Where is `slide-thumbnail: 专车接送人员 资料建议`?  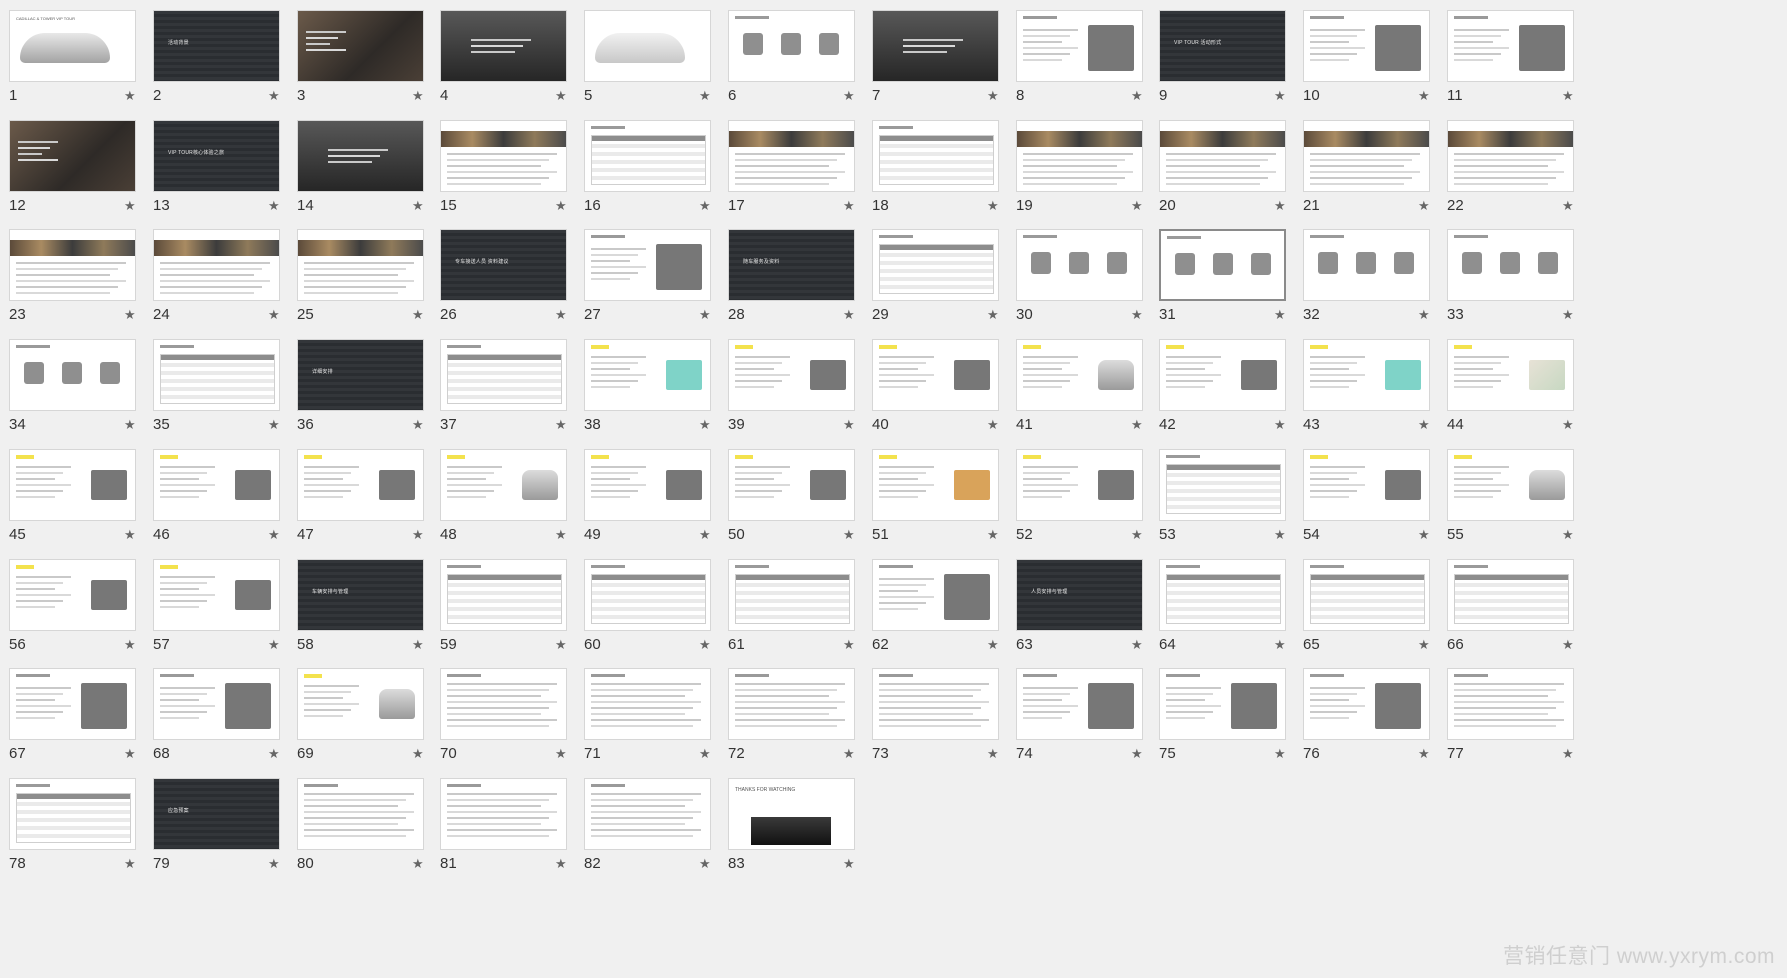 slide-thumbnail: 专车接送人员 资料建议 is located at coordinates (503, 265).